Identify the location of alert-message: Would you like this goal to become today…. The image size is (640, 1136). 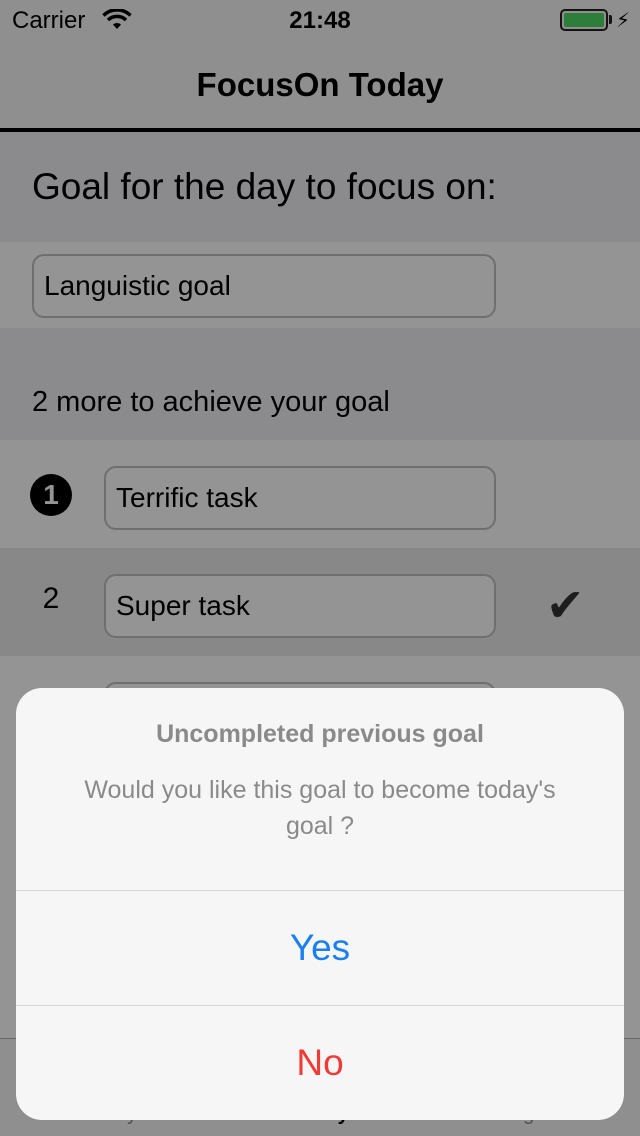
(320, 808).